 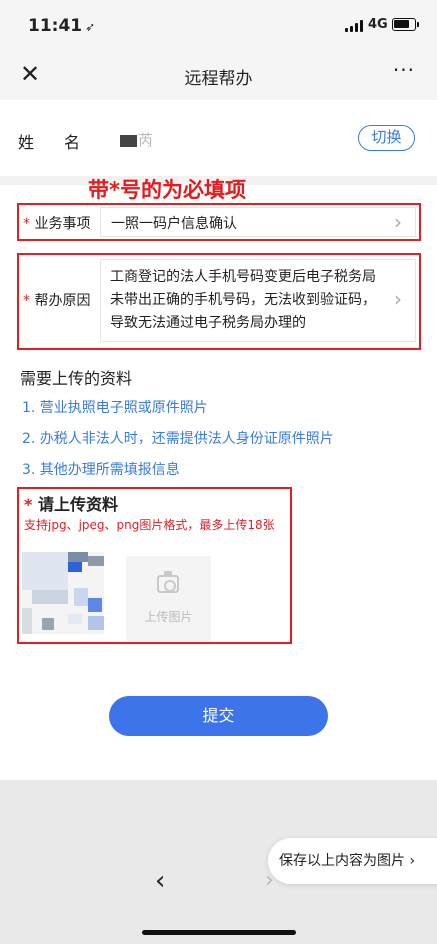 I want to click on business-field: * 业务事项 一照一码户信息确认 ›, so click(x=218, y=222).